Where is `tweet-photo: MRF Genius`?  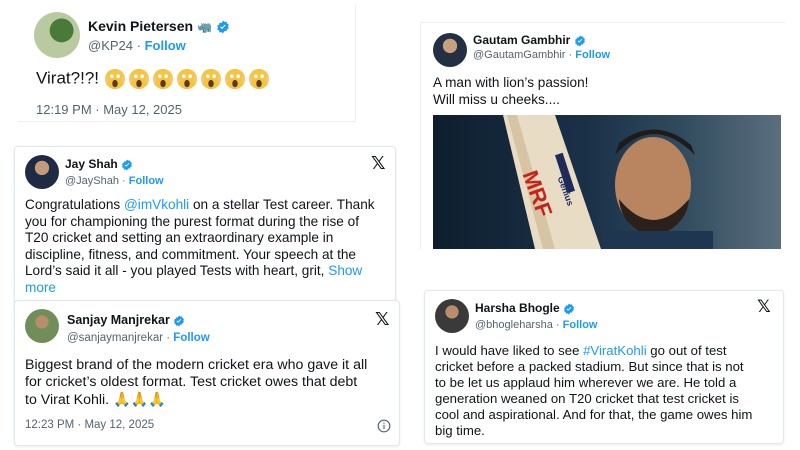 tweet-photo: MRF Genius is located at coordinates (607, 182).